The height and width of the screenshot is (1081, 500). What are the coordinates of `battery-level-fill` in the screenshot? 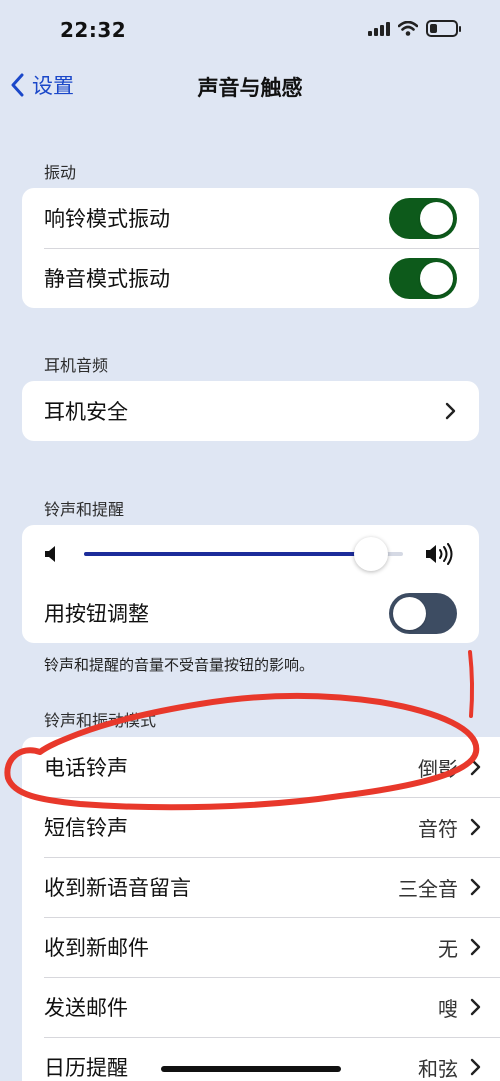 It's located at (433, 28).